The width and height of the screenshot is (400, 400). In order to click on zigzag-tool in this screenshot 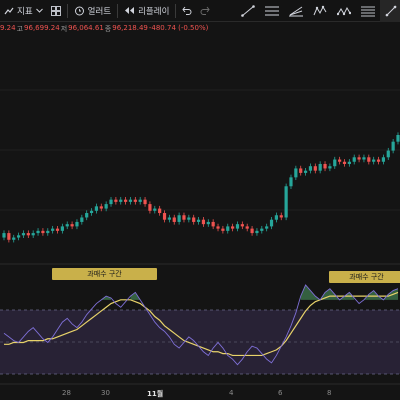, I will do `click(320, 11)`.